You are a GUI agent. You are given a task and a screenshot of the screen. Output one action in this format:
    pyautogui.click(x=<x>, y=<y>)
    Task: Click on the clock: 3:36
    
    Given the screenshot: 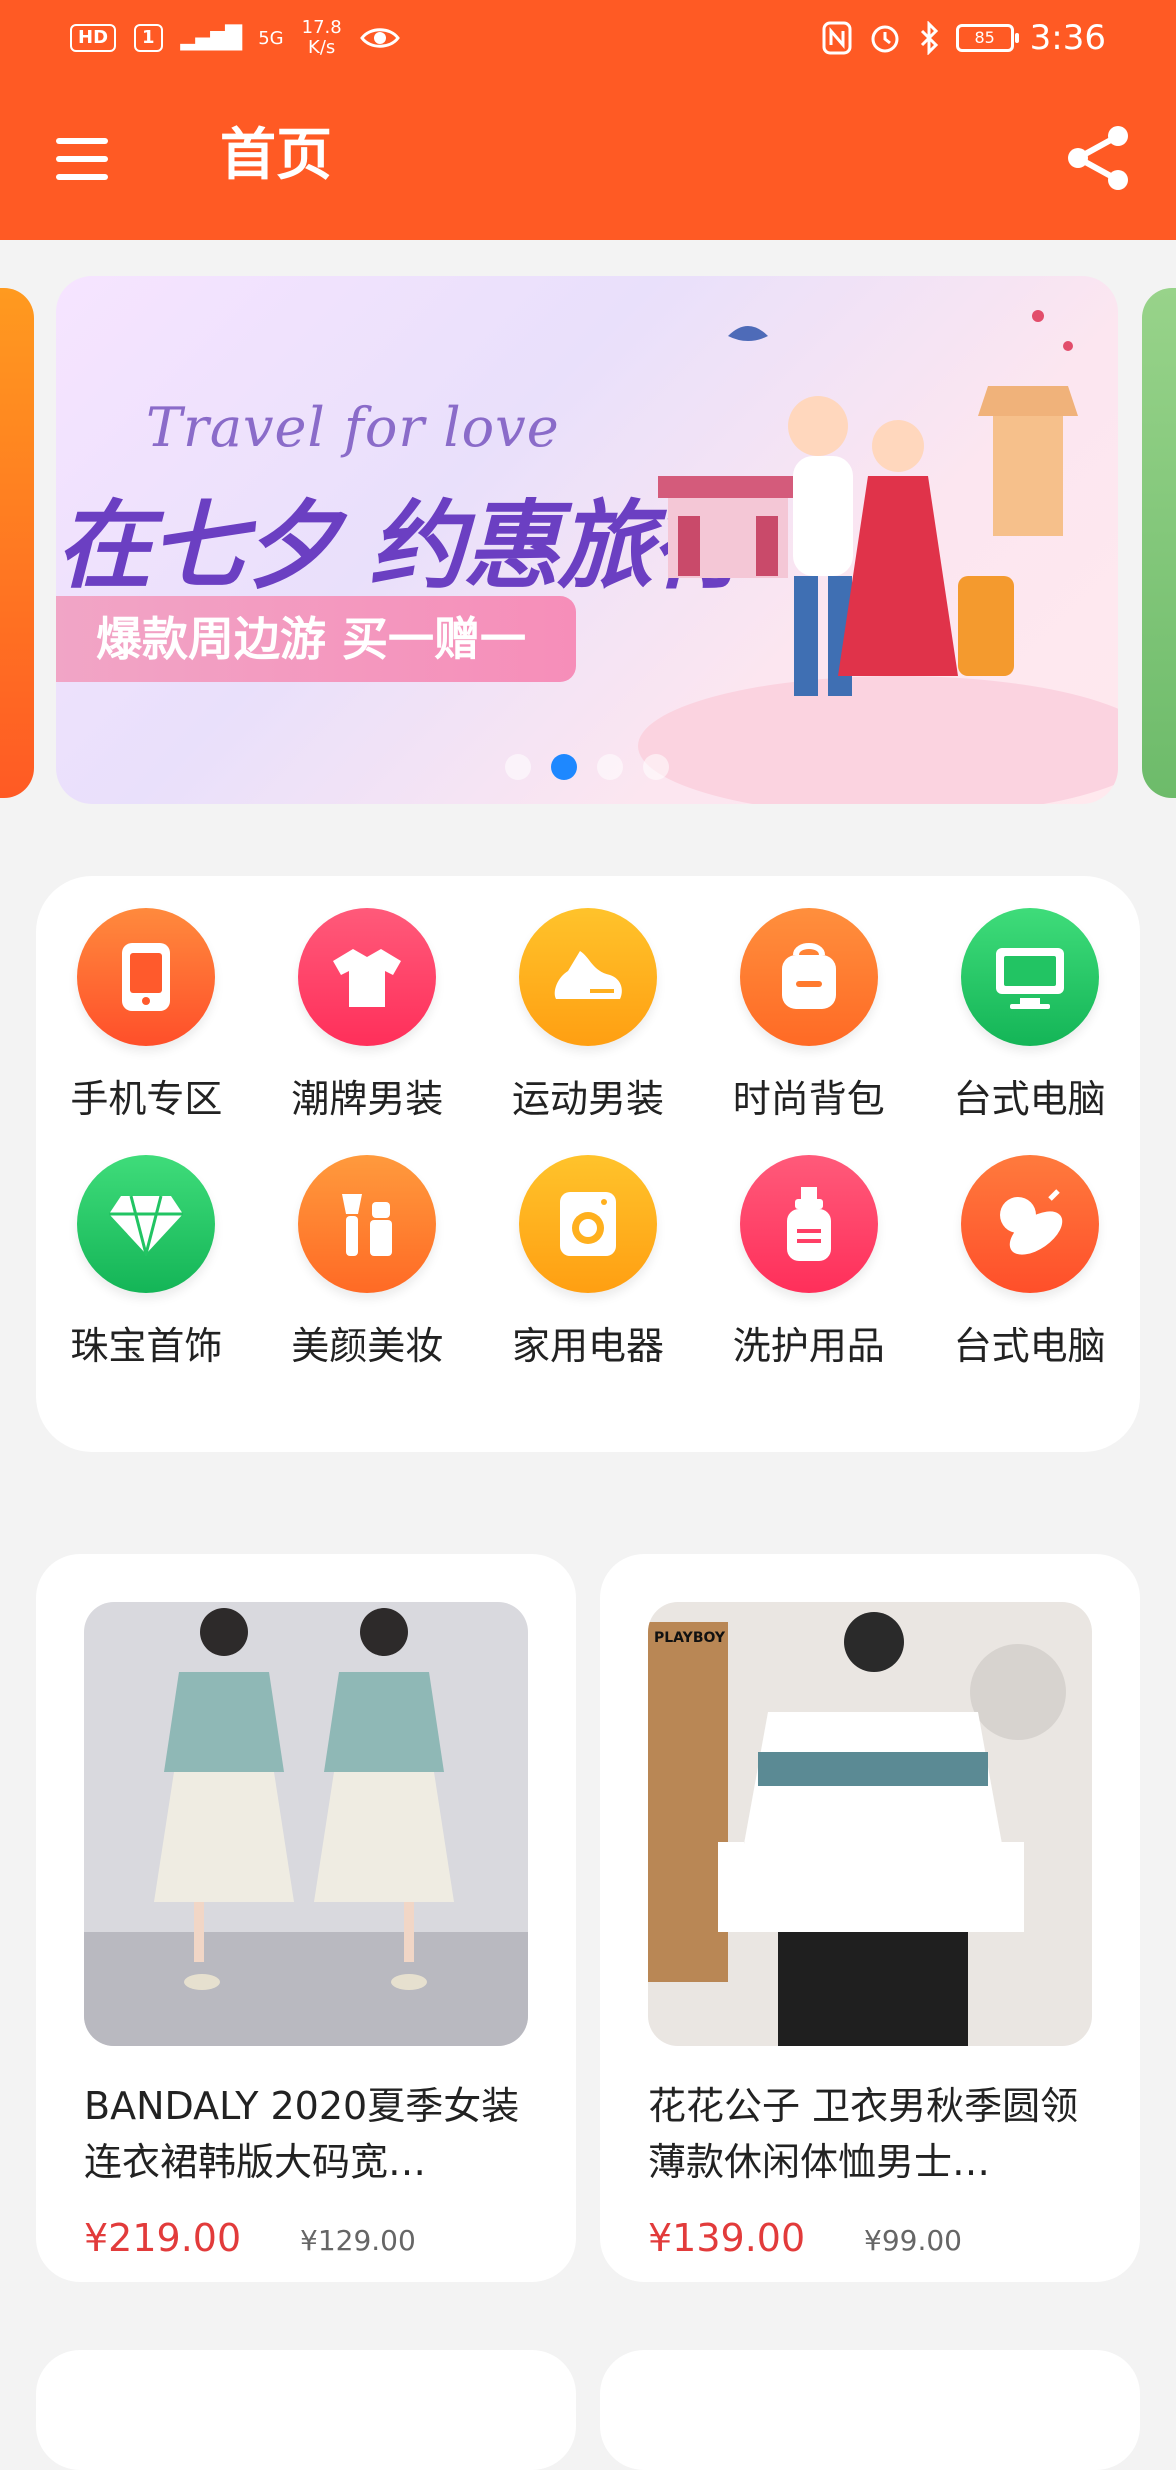 What is the action you would take?
    pyautogui.click(x=1067, y=38)
    